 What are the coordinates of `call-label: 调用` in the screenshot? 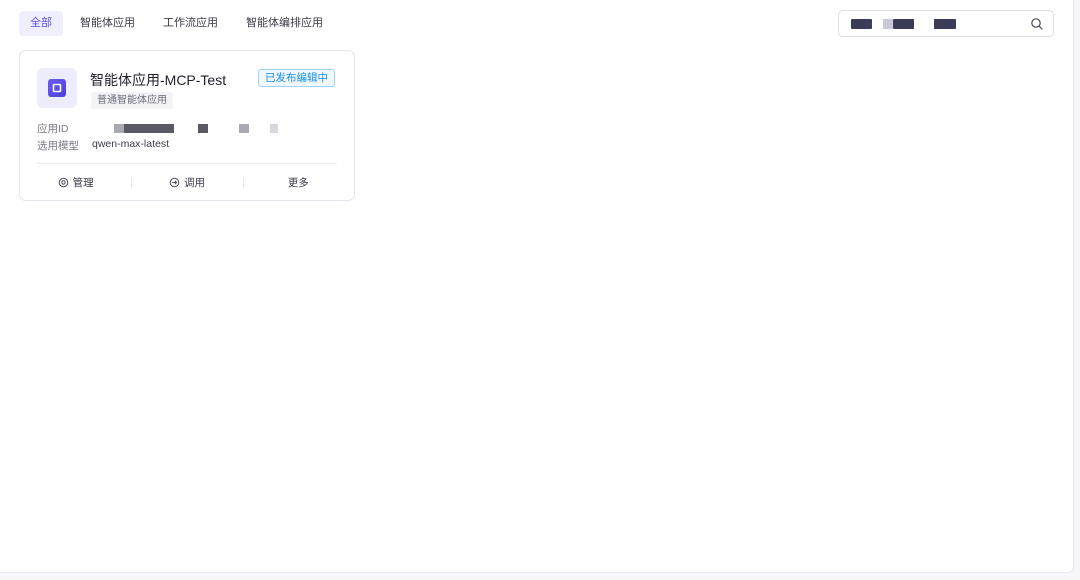 It's located at (194, 182).